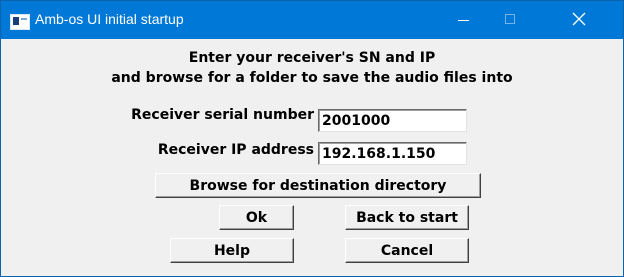  I want to click on minimize-icon, so click(463, 20).